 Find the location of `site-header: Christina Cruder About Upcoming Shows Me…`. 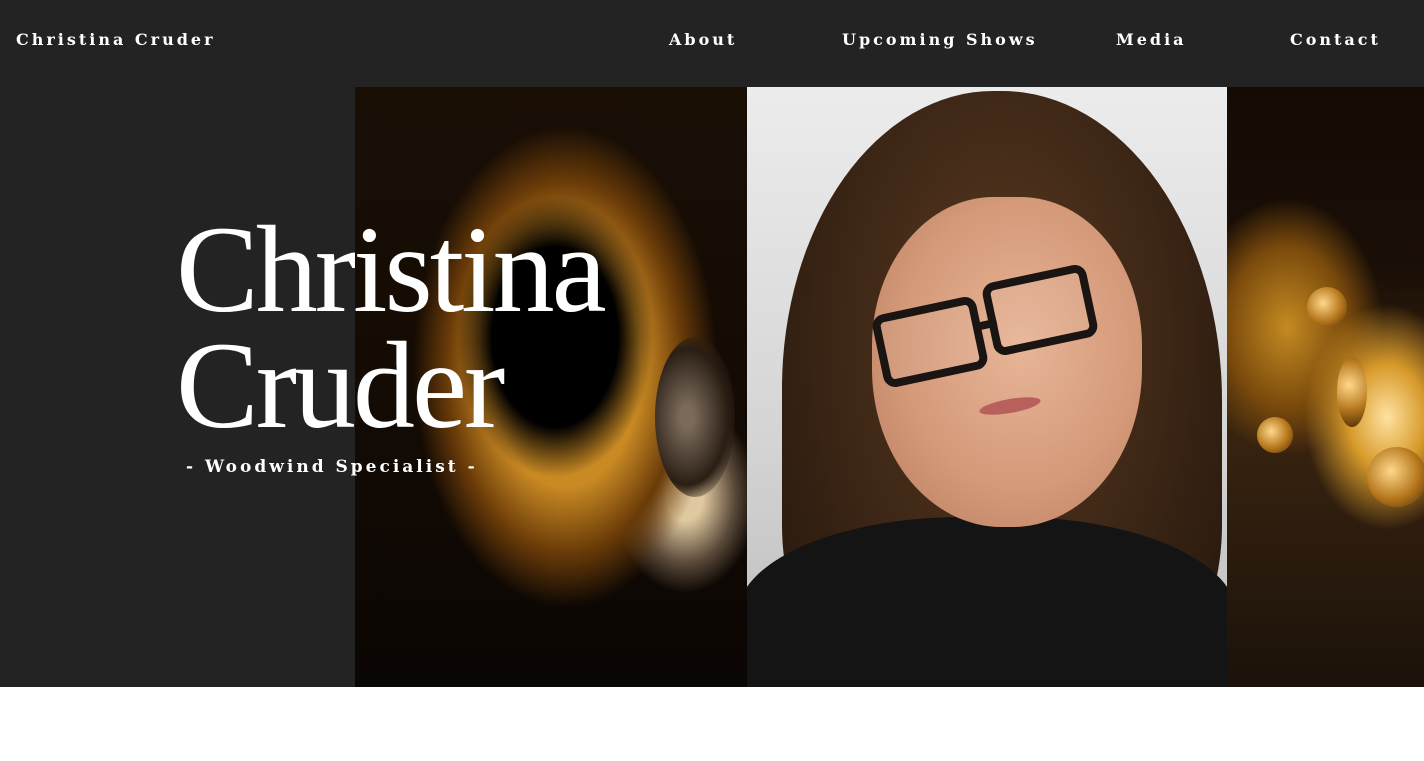

site-header: Christina Cruder About Upcoming Shows Me… is located at coordinates (712, 43).